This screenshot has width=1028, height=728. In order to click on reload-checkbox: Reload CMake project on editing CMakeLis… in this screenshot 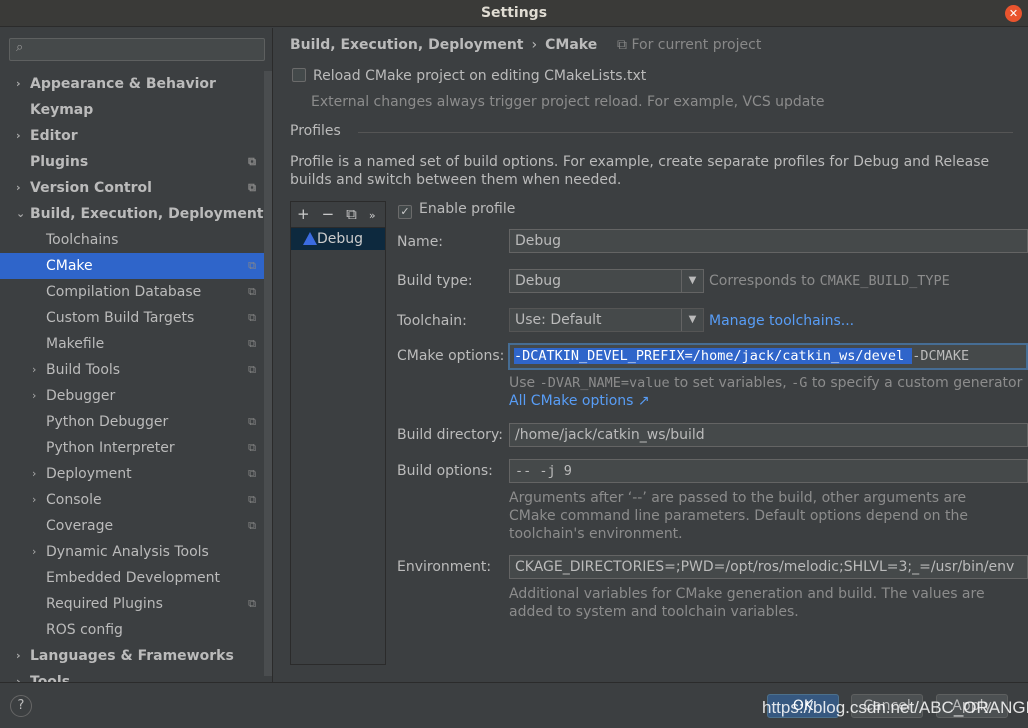, I will do `click(469, 76)`.